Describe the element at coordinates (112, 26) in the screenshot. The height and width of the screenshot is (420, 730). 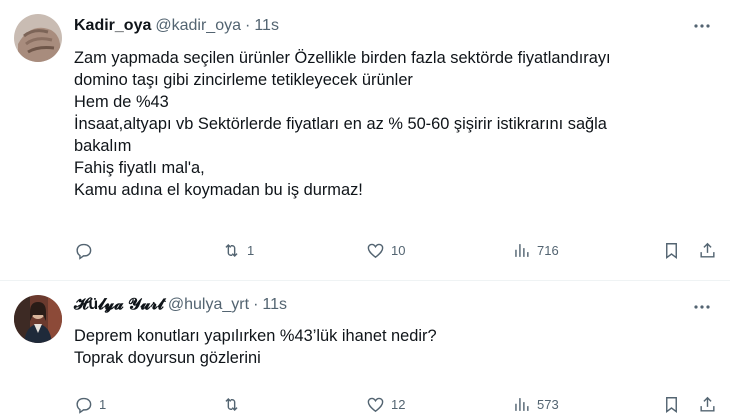
I see `display-name: Kadir_oya` at that location.